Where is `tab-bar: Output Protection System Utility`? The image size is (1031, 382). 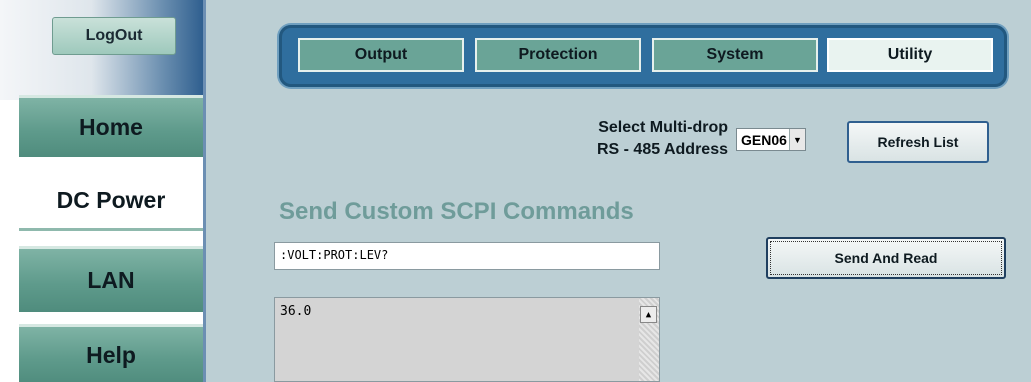 tab-bar: Output Protection System Utility is located at coordinates (643, 56).